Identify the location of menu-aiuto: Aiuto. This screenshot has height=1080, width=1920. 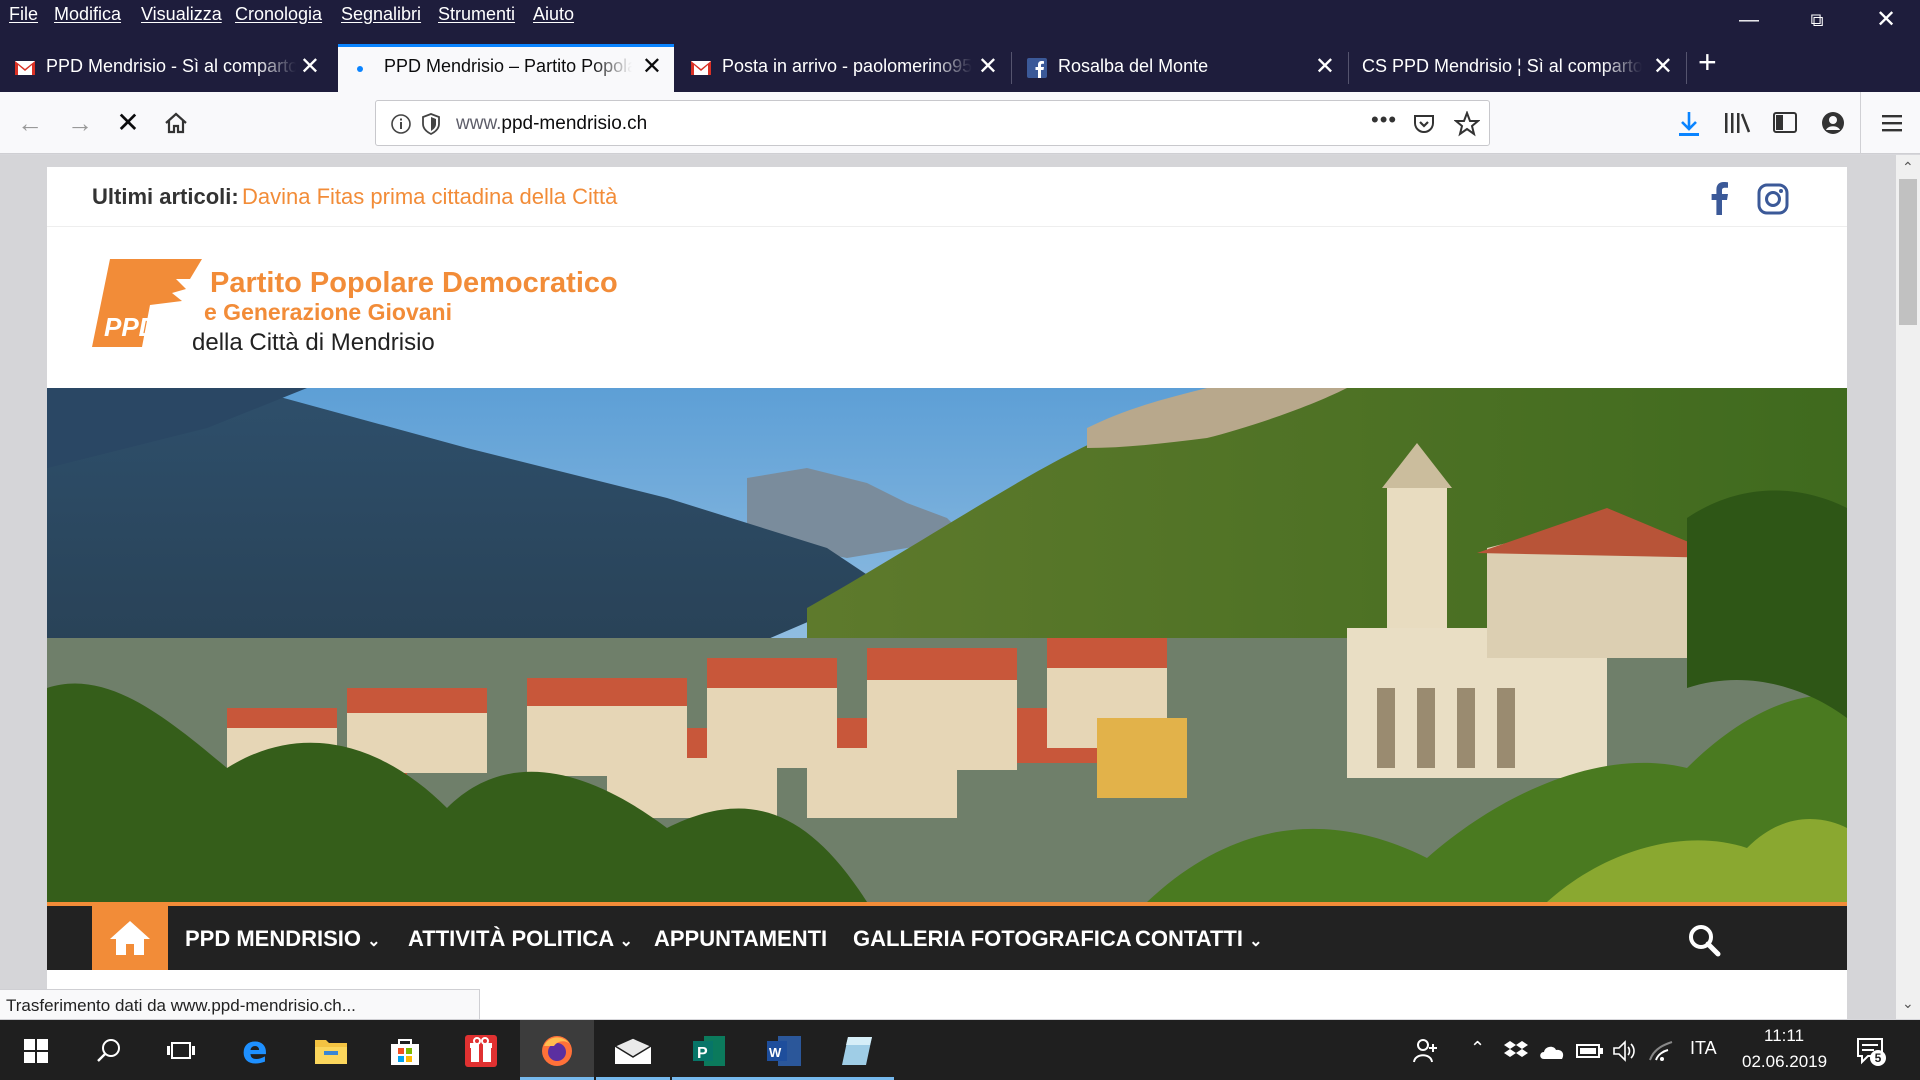
(553, 14).